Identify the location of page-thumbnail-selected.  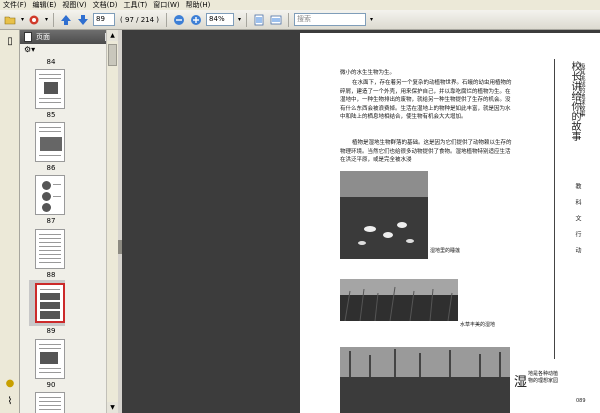
(50, 303).